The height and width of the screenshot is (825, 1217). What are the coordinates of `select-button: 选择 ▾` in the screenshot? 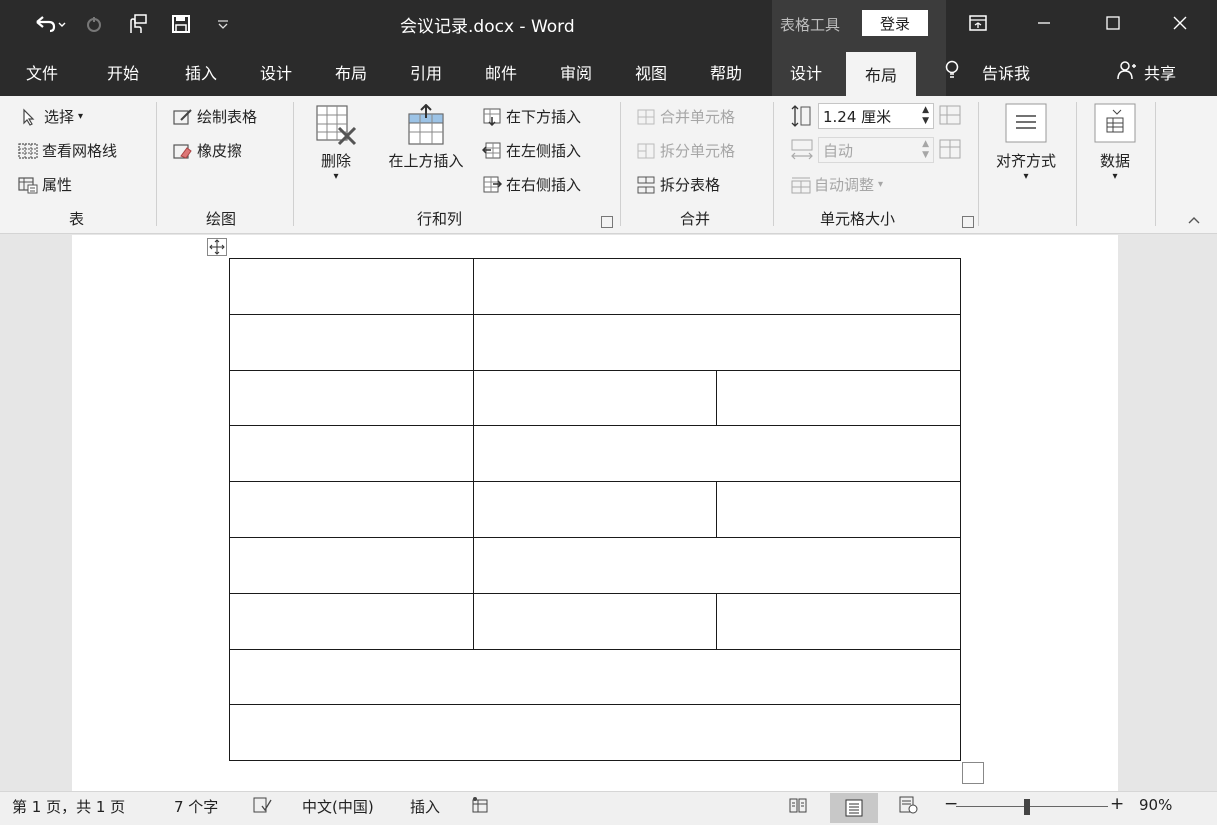 It's located at (51, 116).